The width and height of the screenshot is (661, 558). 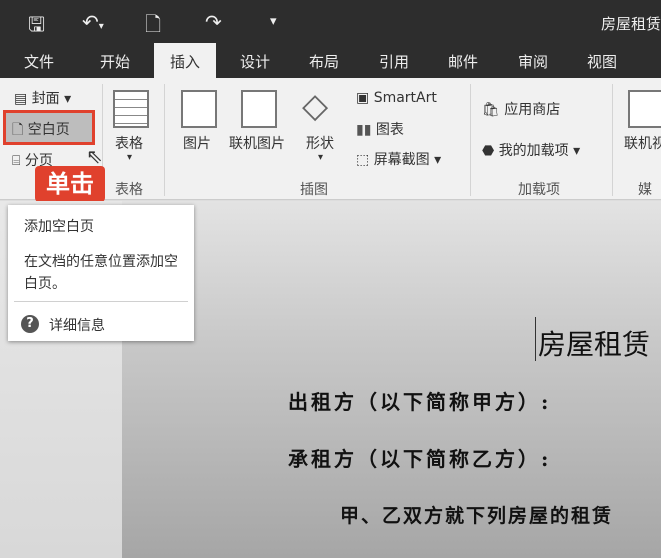 What do you see at coordinates (314, 190) in the screenshot?
I see `group-label-illustrations: 插图` at bounding box center [314, 190].